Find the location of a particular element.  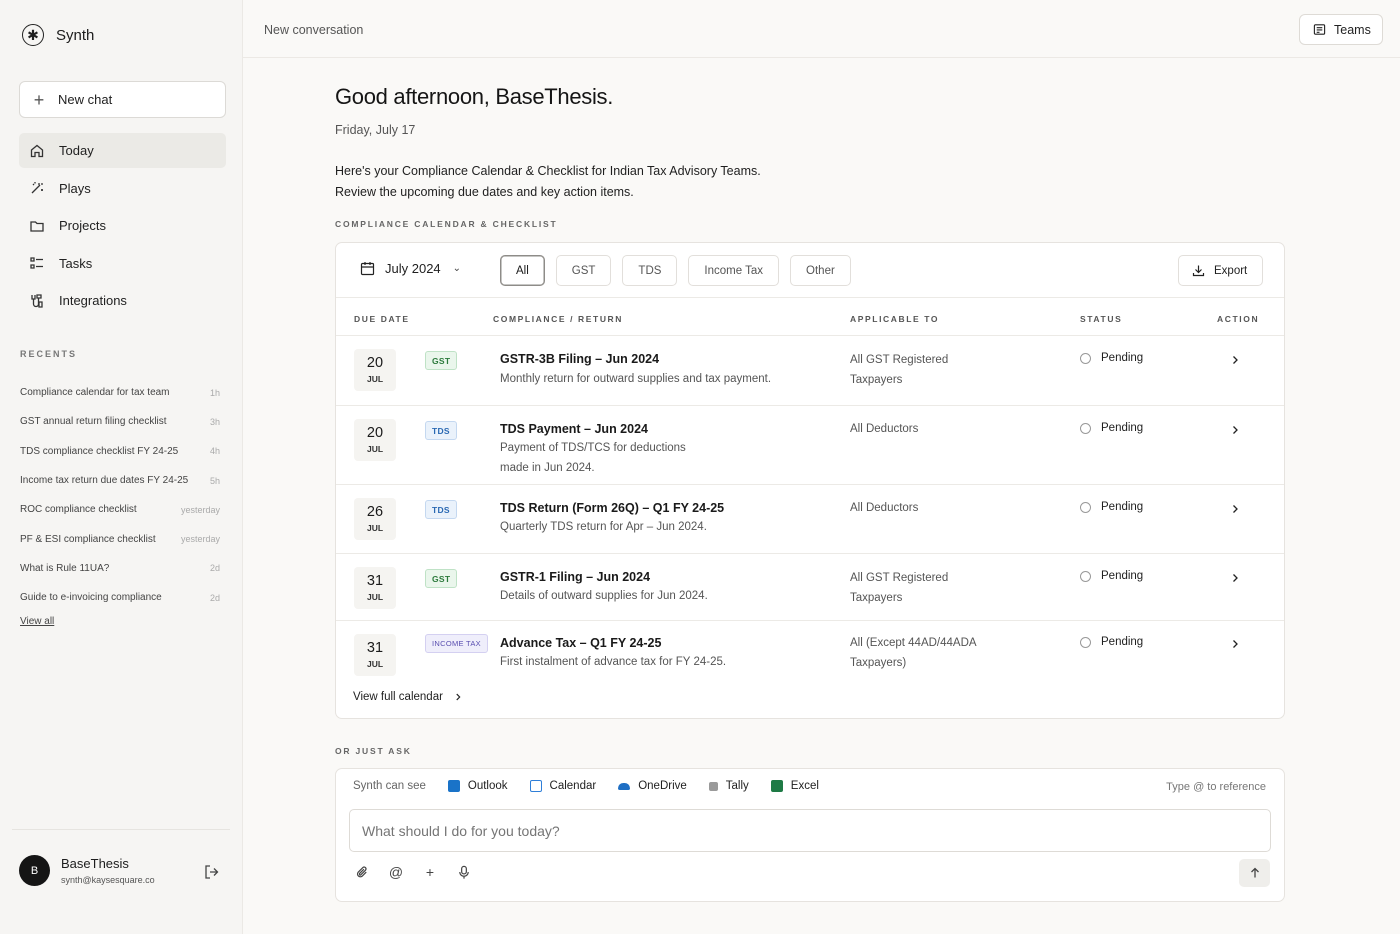

source-onedrive: OneDrive is located at coordinates (652, 786).